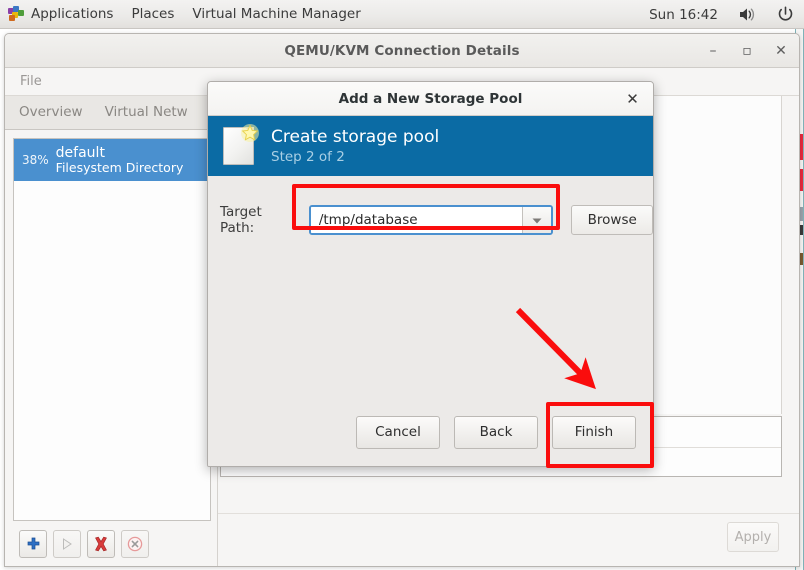  I want to click on plus-icon, so click(33, 543).